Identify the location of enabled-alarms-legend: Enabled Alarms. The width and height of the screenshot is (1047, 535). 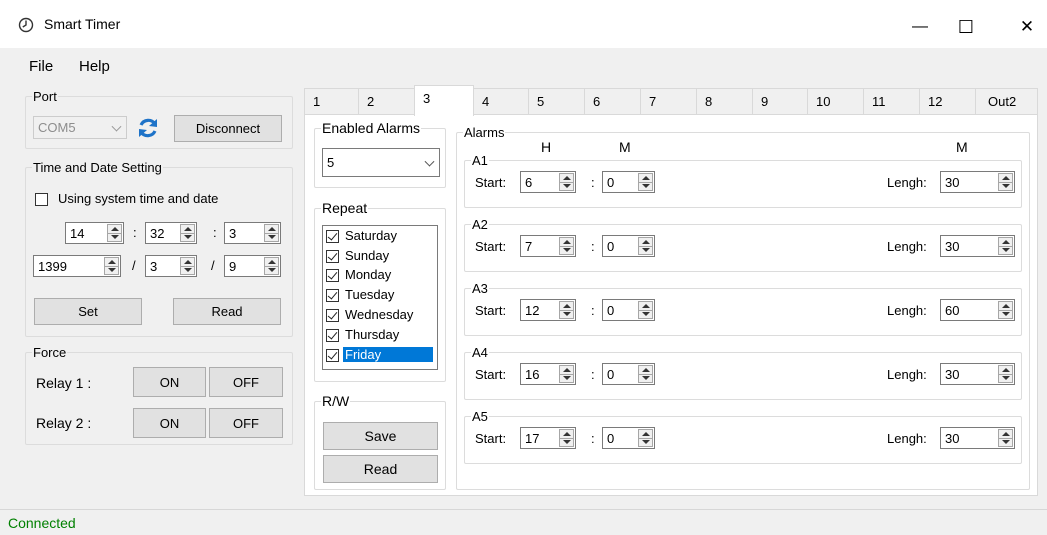
(371, 128).